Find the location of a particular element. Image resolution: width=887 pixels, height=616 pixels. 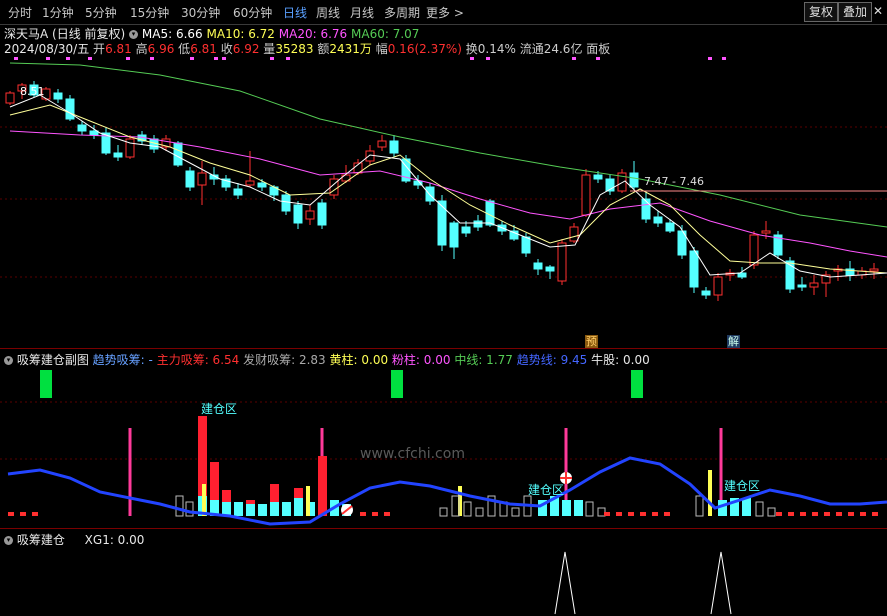

low-value: 6.81 is located at coordinates (203, 49).